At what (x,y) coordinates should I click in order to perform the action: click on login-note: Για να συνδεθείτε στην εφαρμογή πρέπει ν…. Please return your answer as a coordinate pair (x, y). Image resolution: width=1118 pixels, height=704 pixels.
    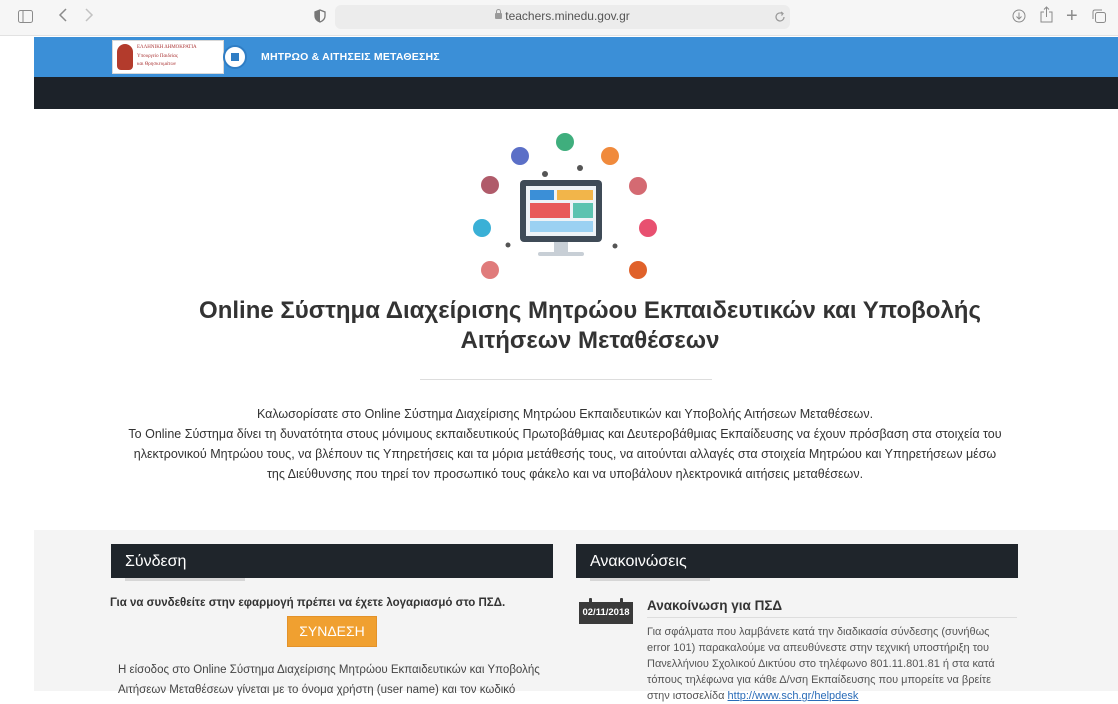
    Looking at the image, I should click on (308, 603).